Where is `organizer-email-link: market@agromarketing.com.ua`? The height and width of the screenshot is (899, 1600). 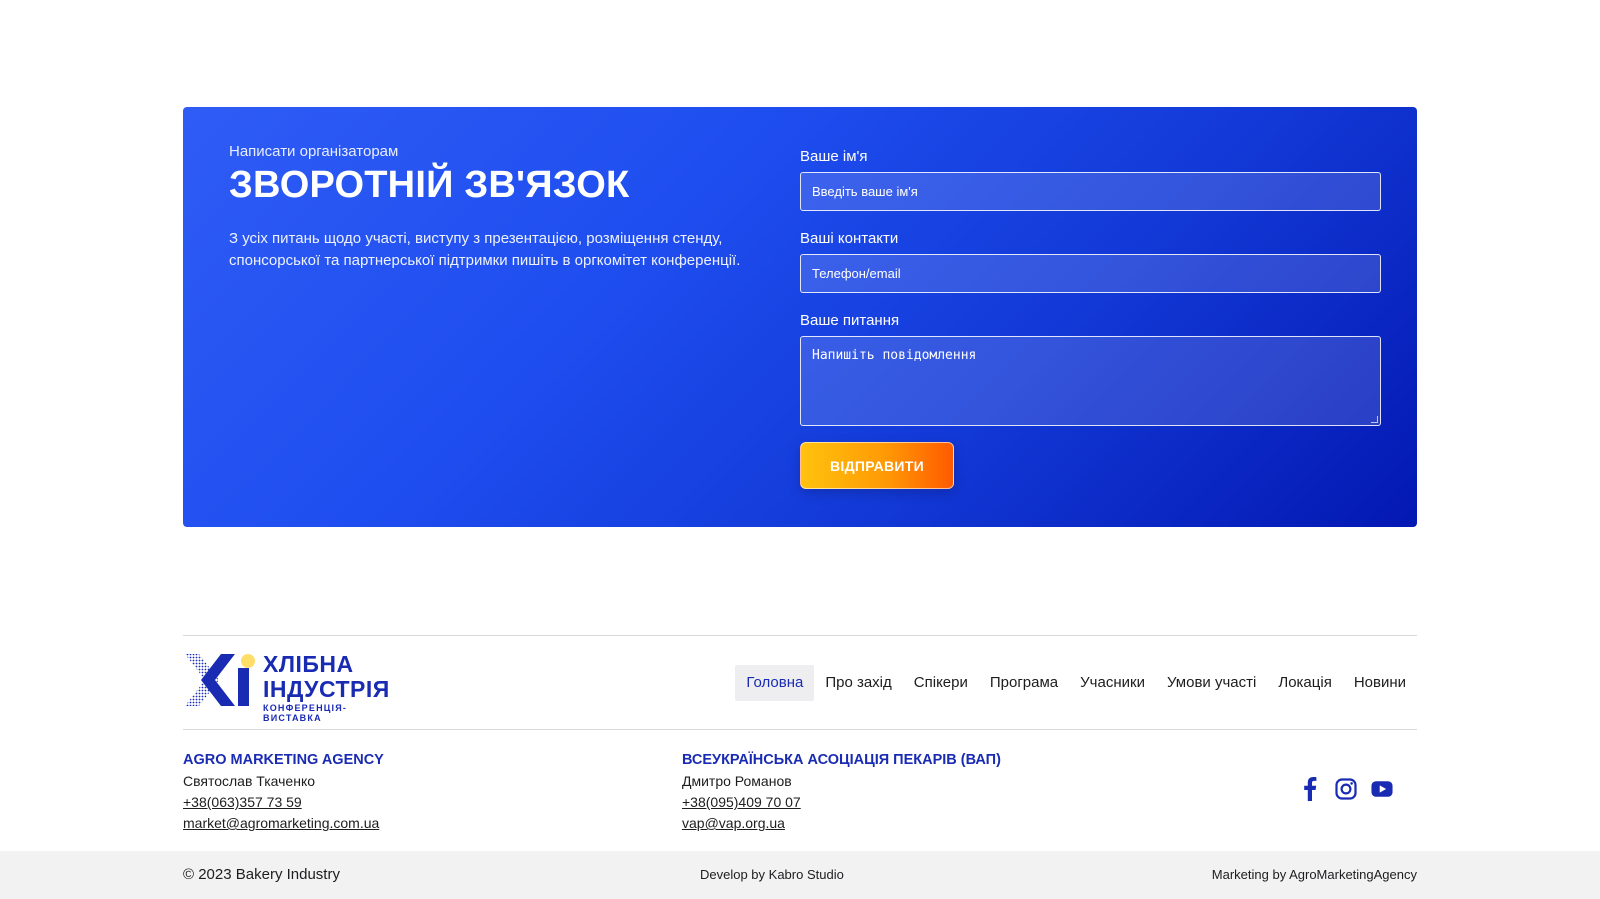 organizer-email-link: market@agromarketing.com.ua is located at coordinates (283, 823).